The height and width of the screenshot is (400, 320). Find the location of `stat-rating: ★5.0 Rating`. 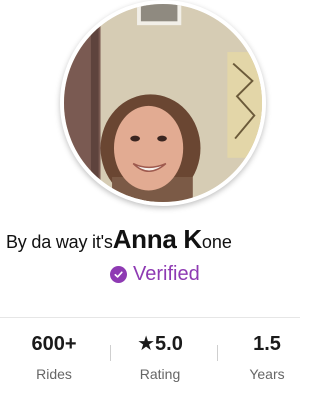

stat-rating: ★5.0 Rating is located at coordinates (160, 357).